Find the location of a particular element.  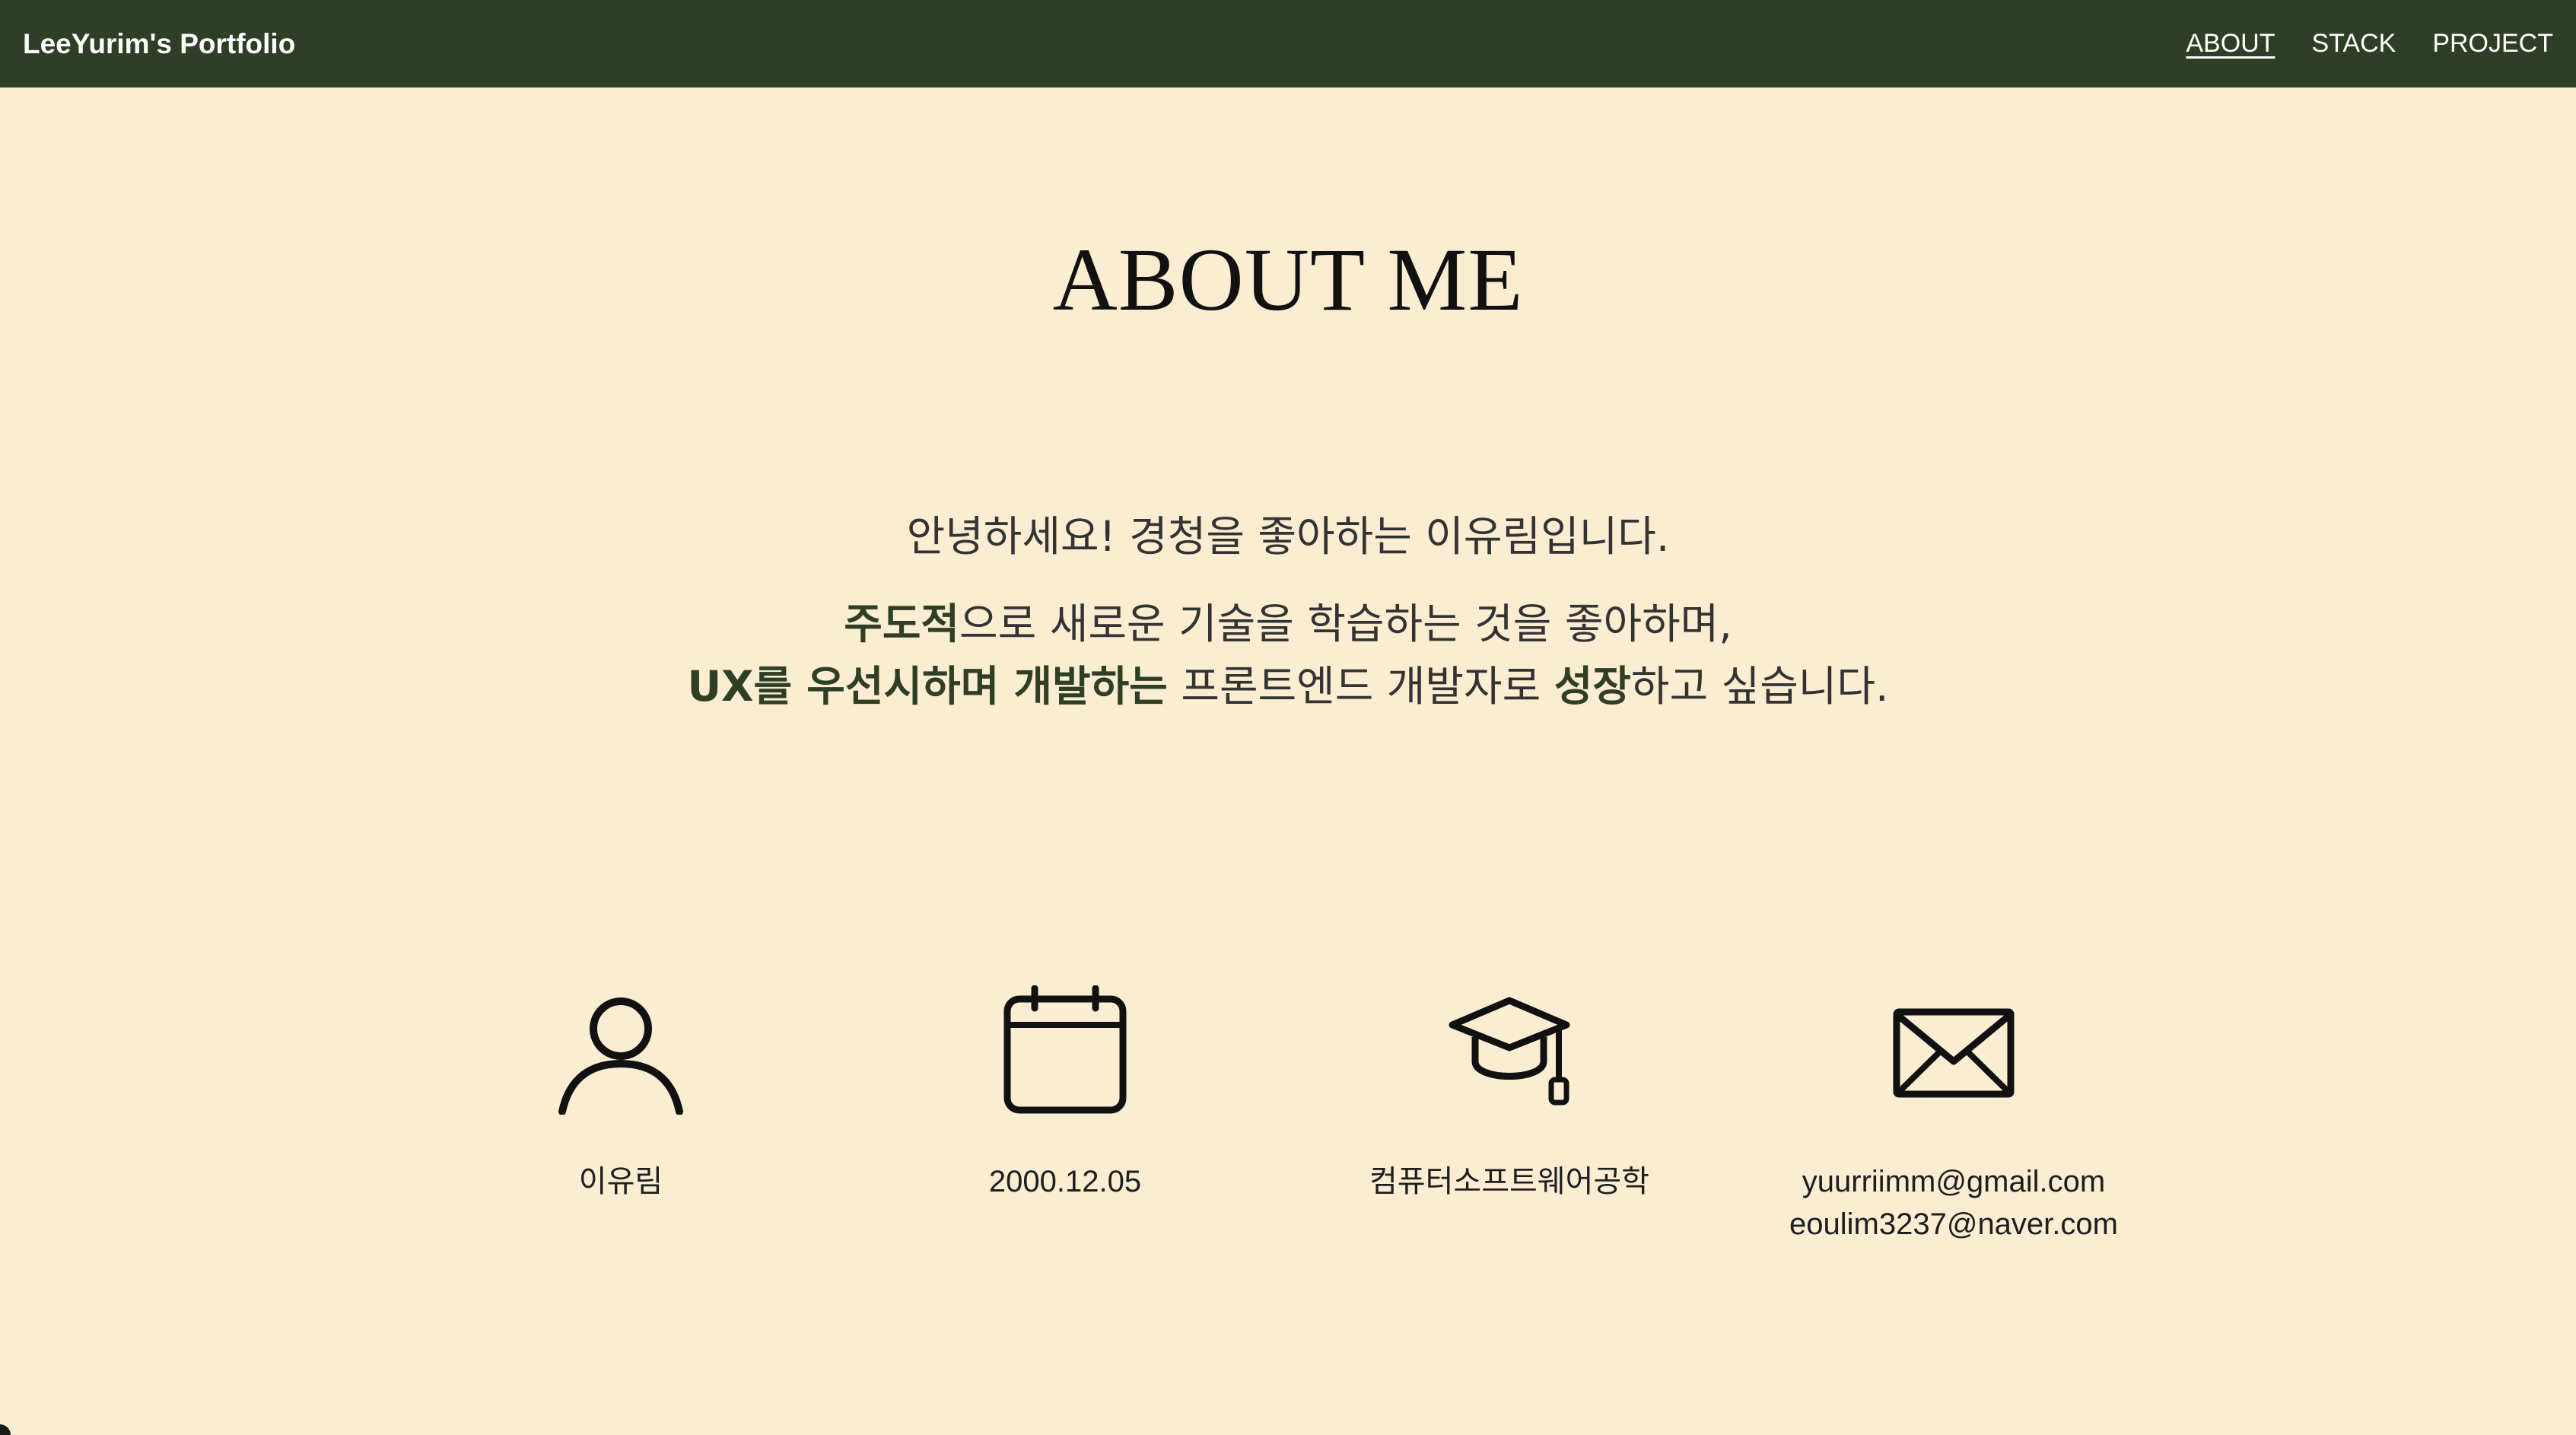

page-title: ABOUT ME is located at coordinates (1288, 279).